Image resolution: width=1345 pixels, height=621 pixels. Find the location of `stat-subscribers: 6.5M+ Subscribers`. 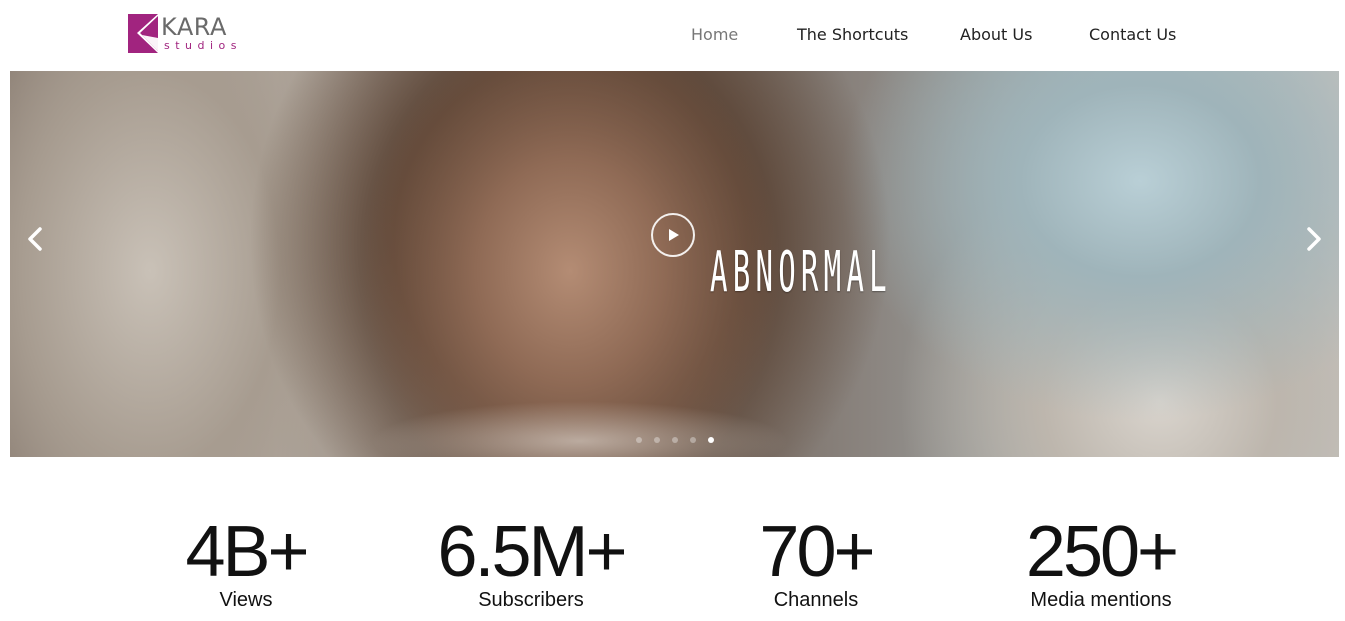

stat-subscribers: 6.5M+ Subscribers is located at coordinates (531, 562).